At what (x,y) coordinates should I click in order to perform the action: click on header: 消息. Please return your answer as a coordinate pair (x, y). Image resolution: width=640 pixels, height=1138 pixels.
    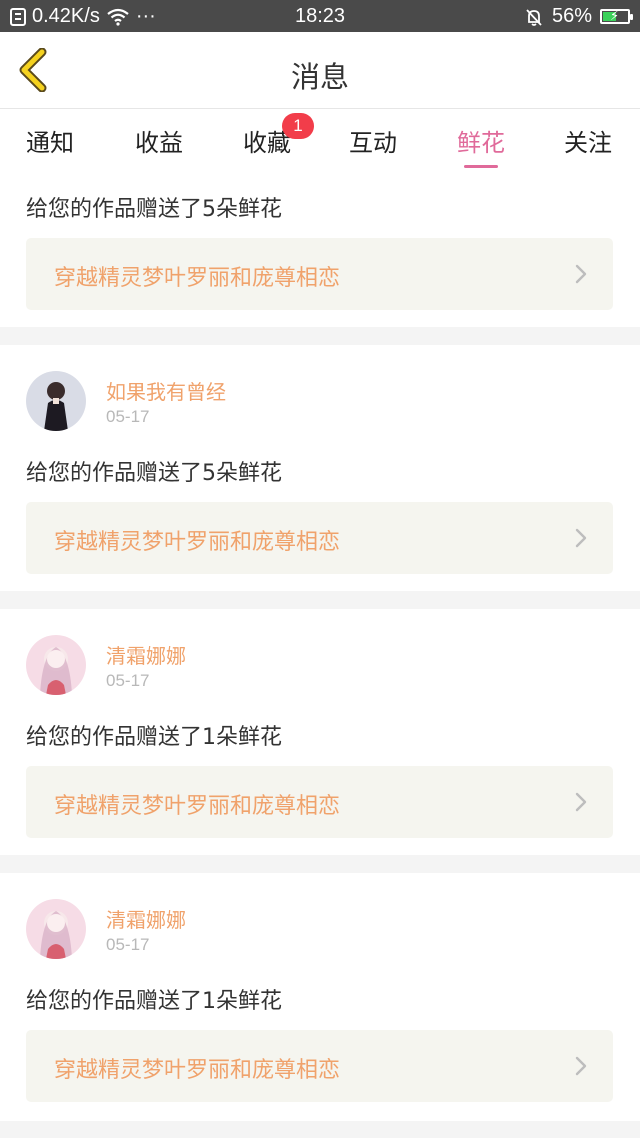
    Looking at the image, I should click on (320, 70).